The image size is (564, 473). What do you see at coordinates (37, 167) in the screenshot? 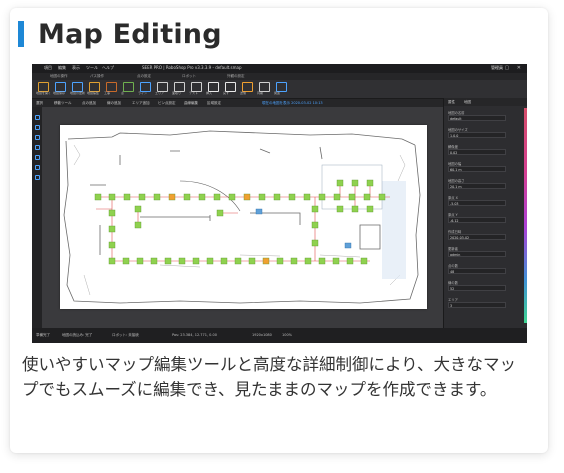
I see `curve-tool-icon` at bounding box center [37, 167].